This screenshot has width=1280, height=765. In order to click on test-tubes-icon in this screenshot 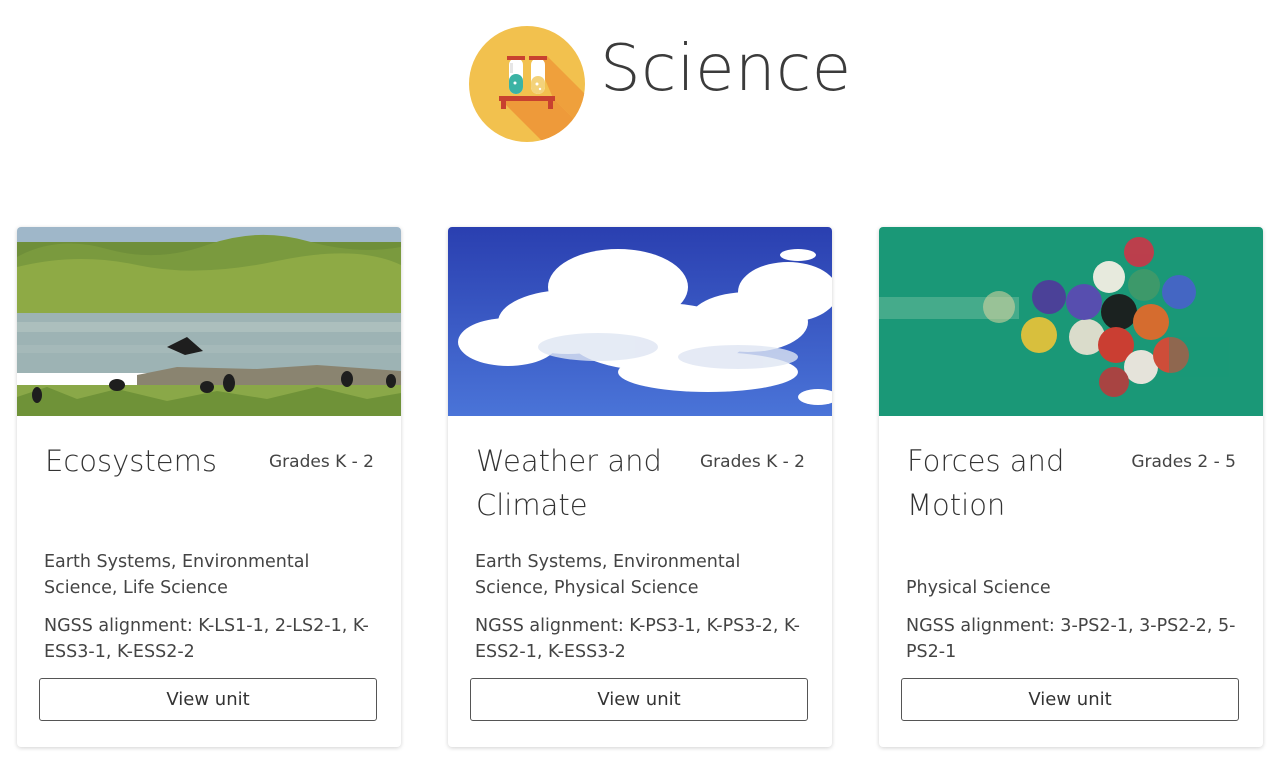, I will do `click(527, 84)`.